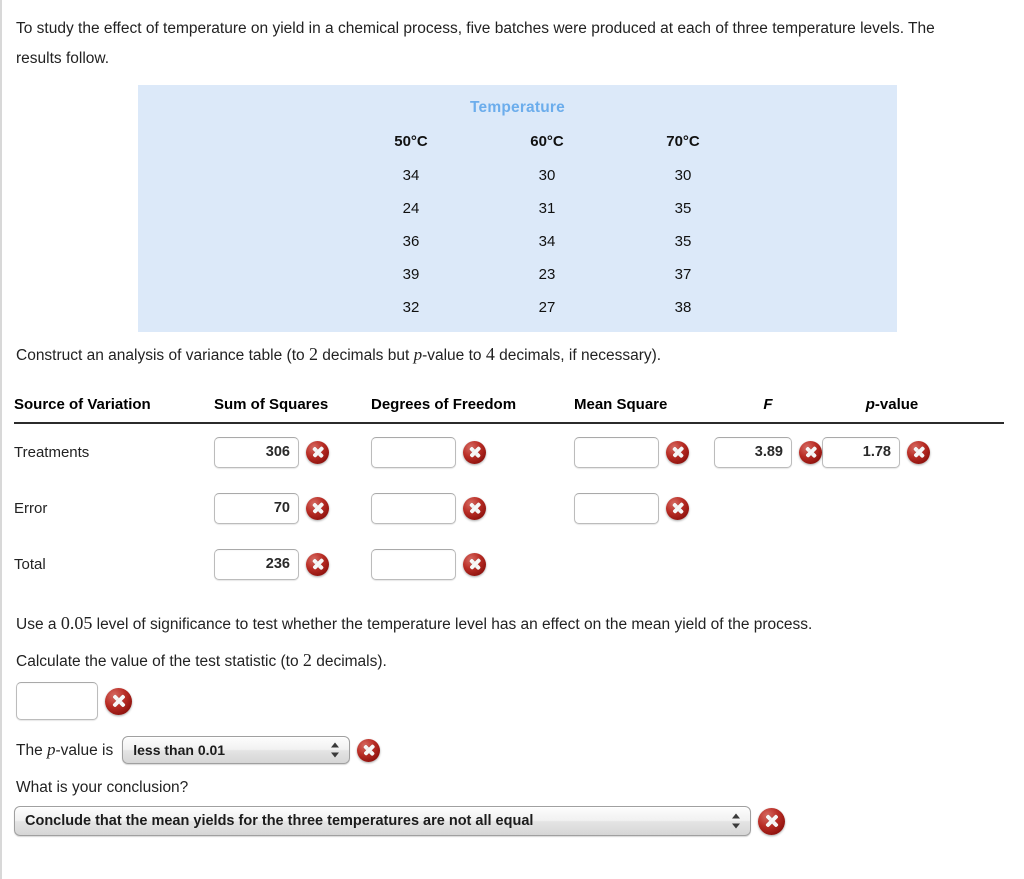 The width and height of the screenshot is (1024, 879). I want to click on total-df-cell, so click(472, 564).